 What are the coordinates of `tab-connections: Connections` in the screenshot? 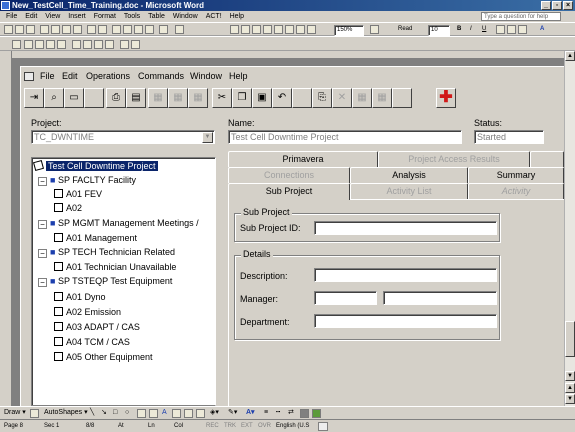 It's located at (289, 175).